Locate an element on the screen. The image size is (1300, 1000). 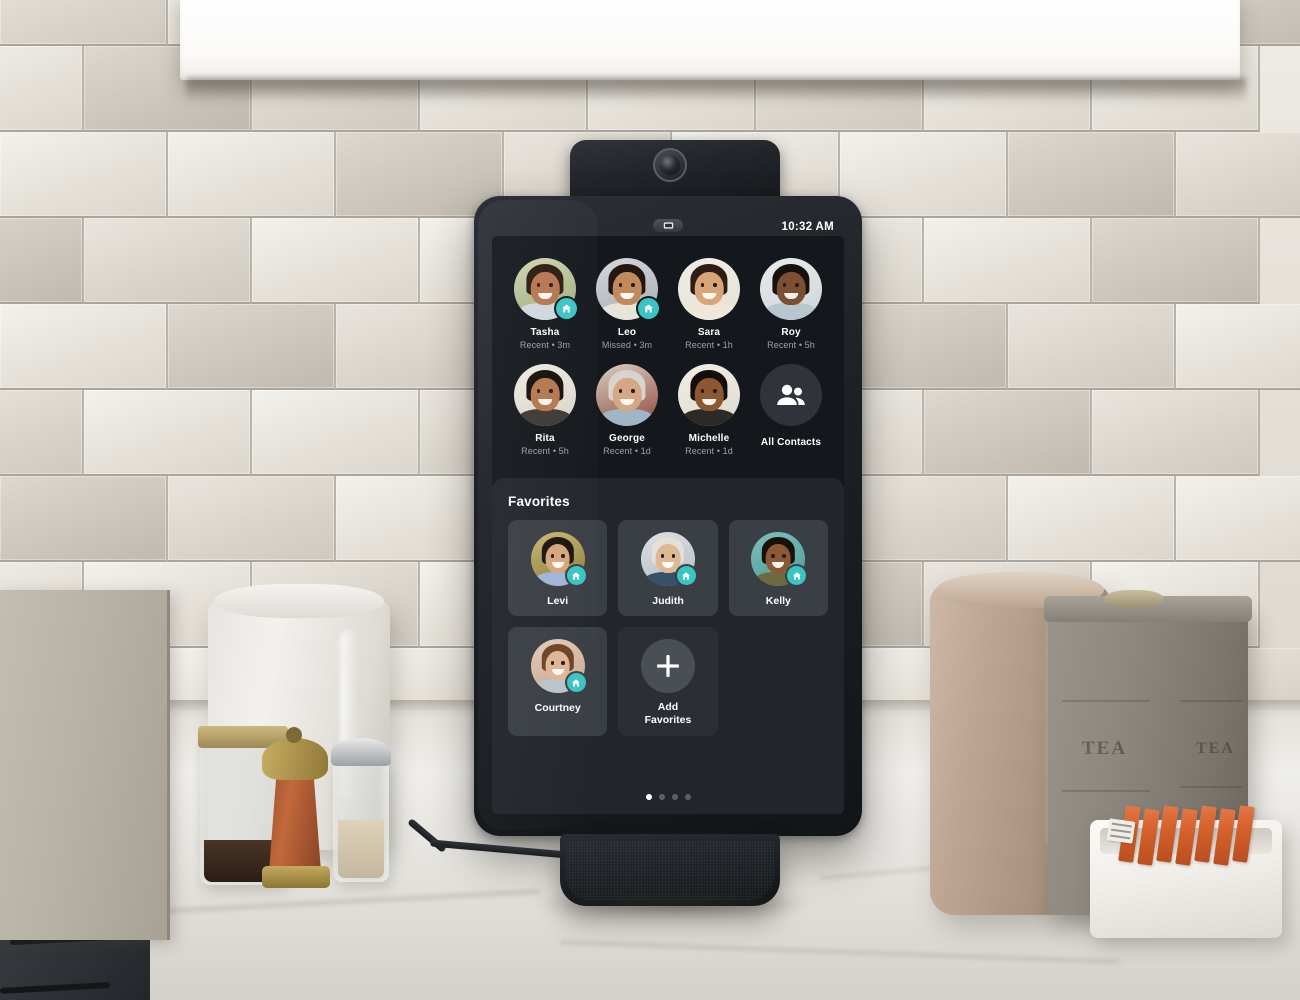
tea-tin-cap is located at coordinates (1134, 599).